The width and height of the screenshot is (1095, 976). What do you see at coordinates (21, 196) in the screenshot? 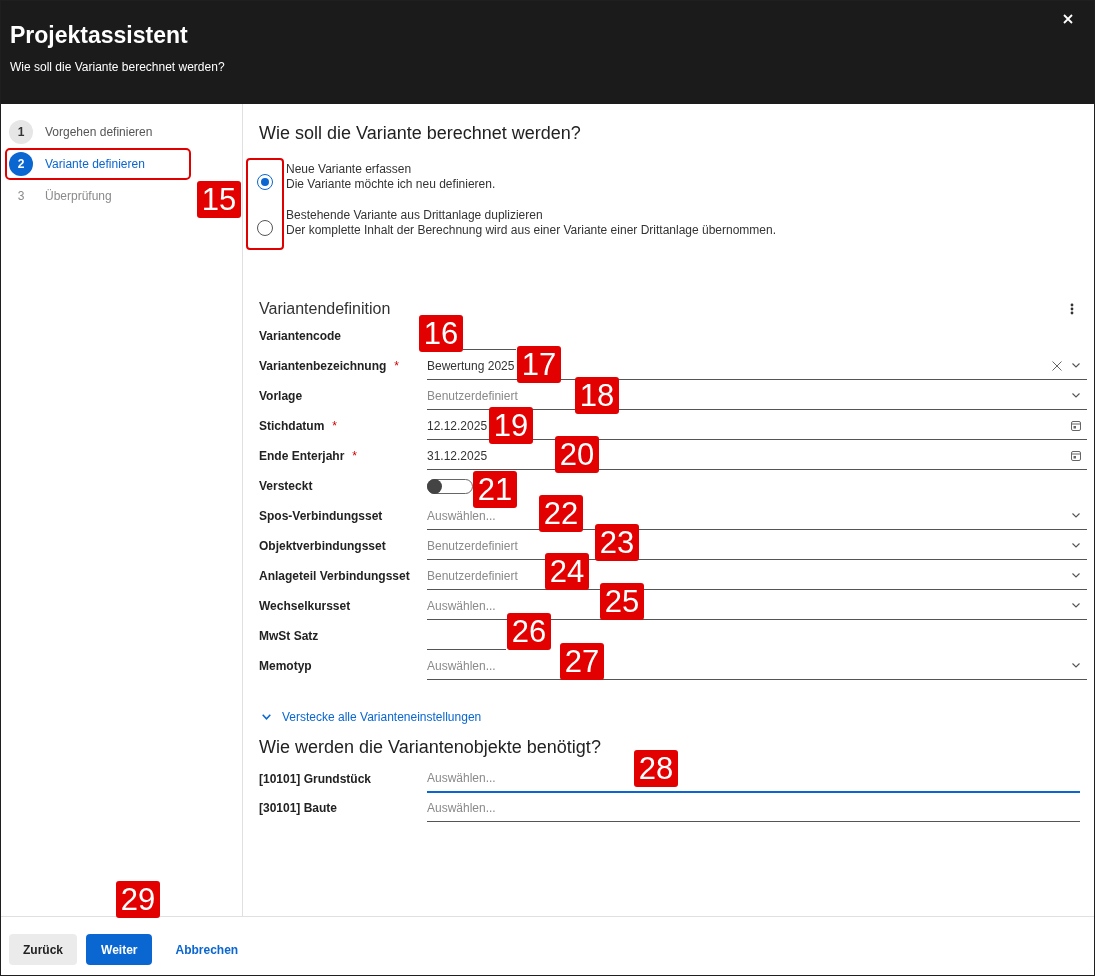
I see `step-number: 3` at bounding box center [21, 196].